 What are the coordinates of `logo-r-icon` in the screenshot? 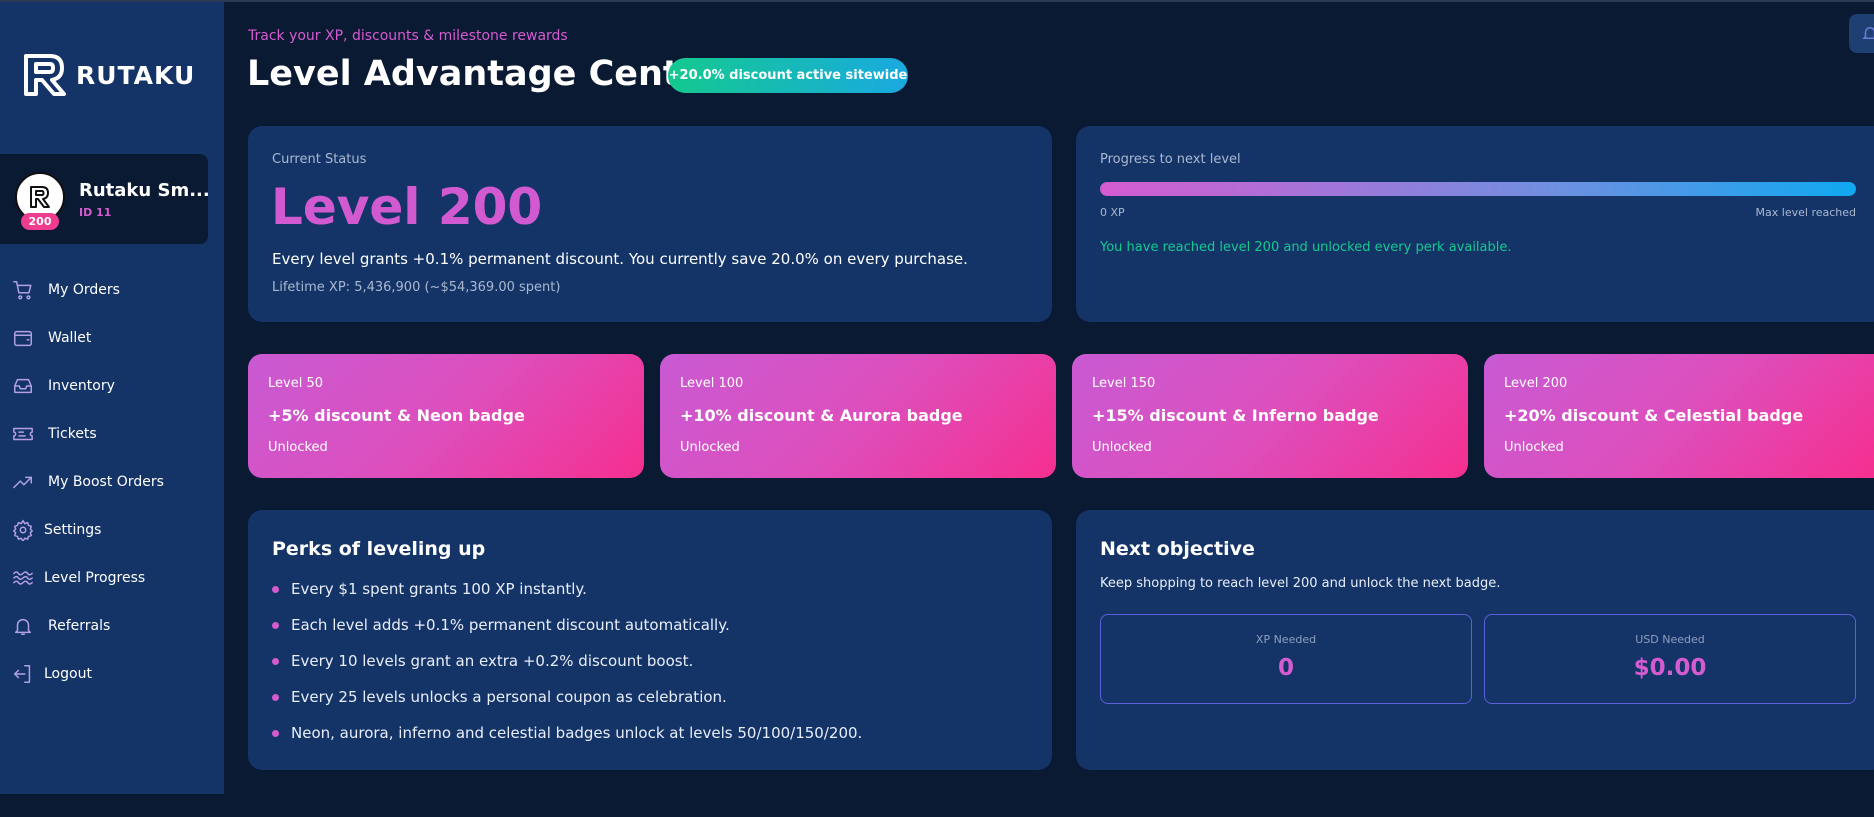 It's located at (45, 75).